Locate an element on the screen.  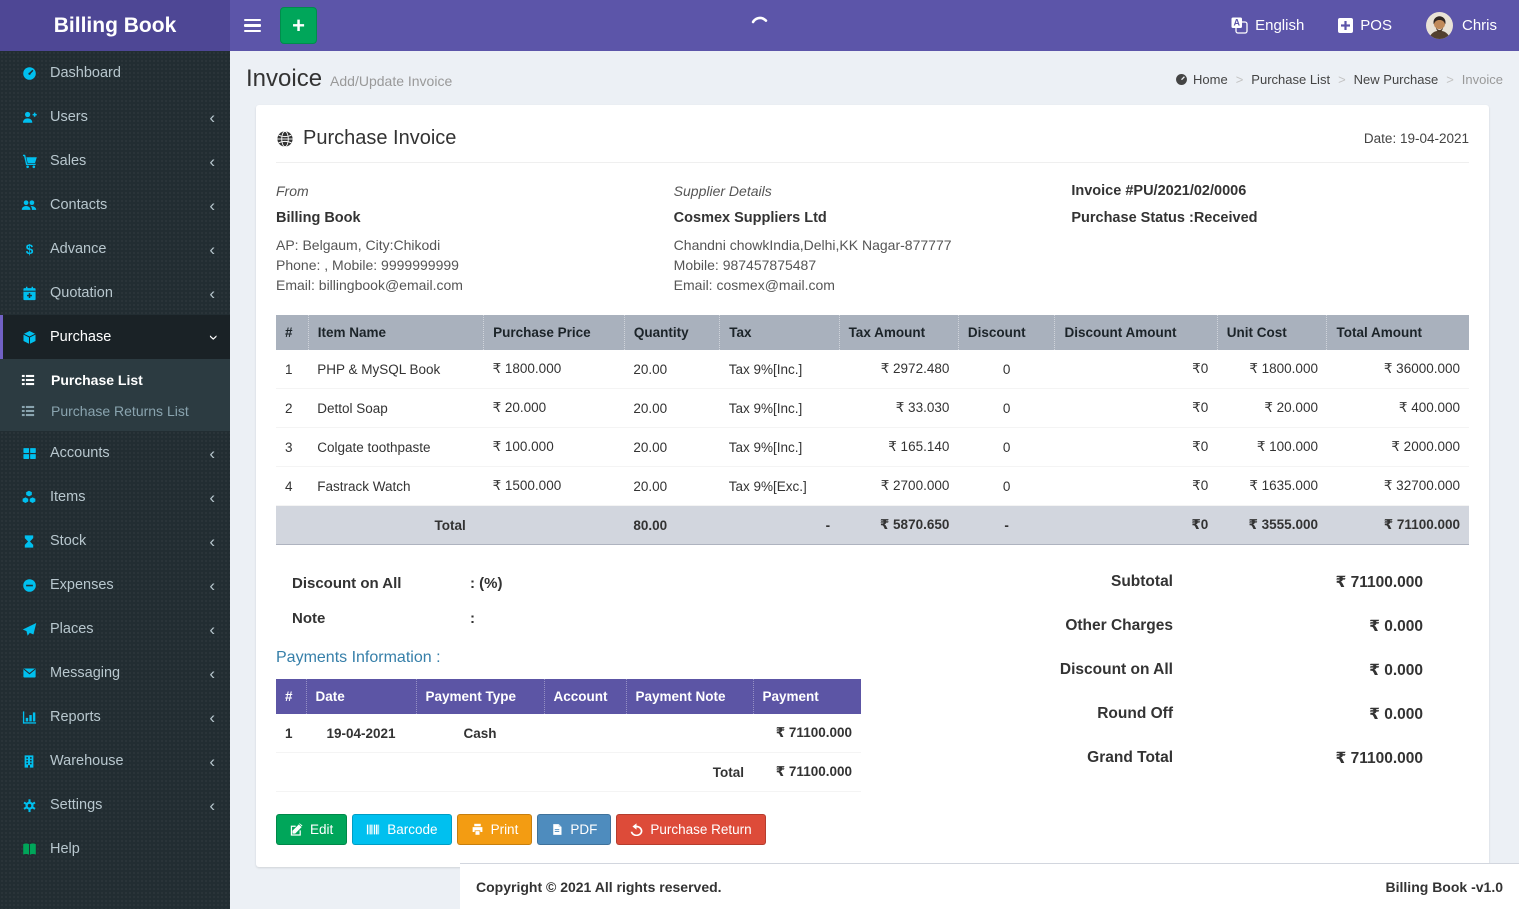
sidebar-item-help: Help is located at coordinates (115, 849).